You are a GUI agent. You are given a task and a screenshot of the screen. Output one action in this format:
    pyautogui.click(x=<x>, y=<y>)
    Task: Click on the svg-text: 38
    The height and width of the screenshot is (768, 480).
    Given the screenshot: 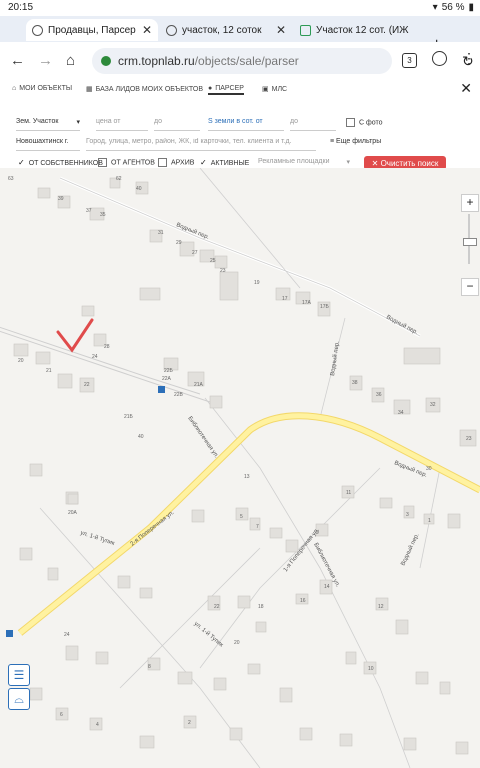 What is the action you would take?
    pyautogui.click(x=355, y=383)
    